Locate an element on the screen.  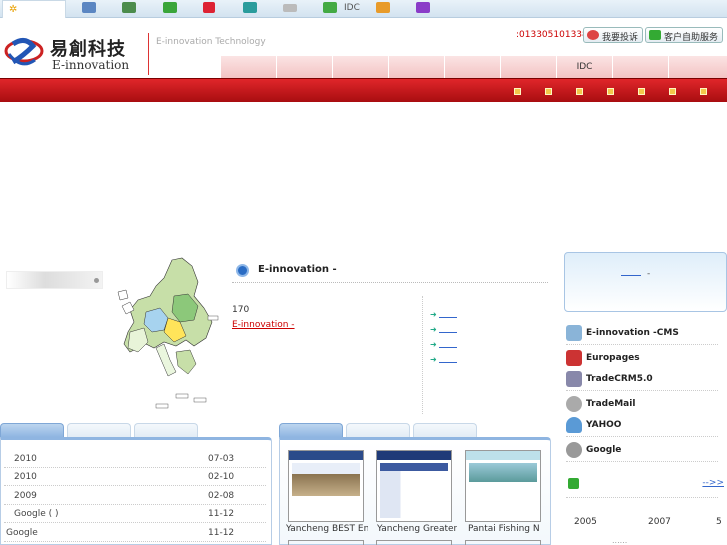
main-nav: IDC is located at coordinates (473, 67).